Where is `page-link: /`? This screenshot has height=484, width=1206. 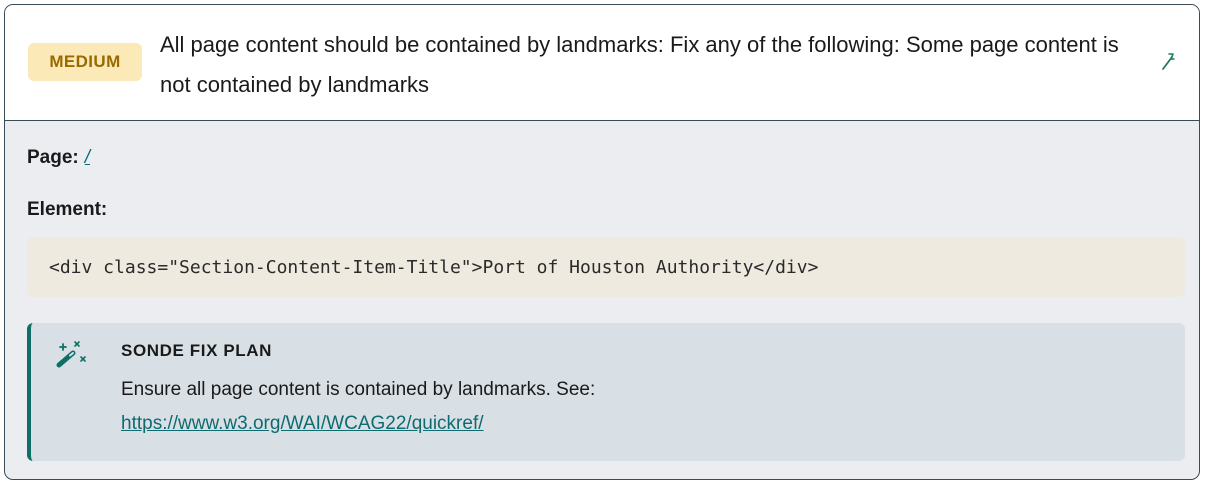 page-link: / is located at coordinates (87, 157).